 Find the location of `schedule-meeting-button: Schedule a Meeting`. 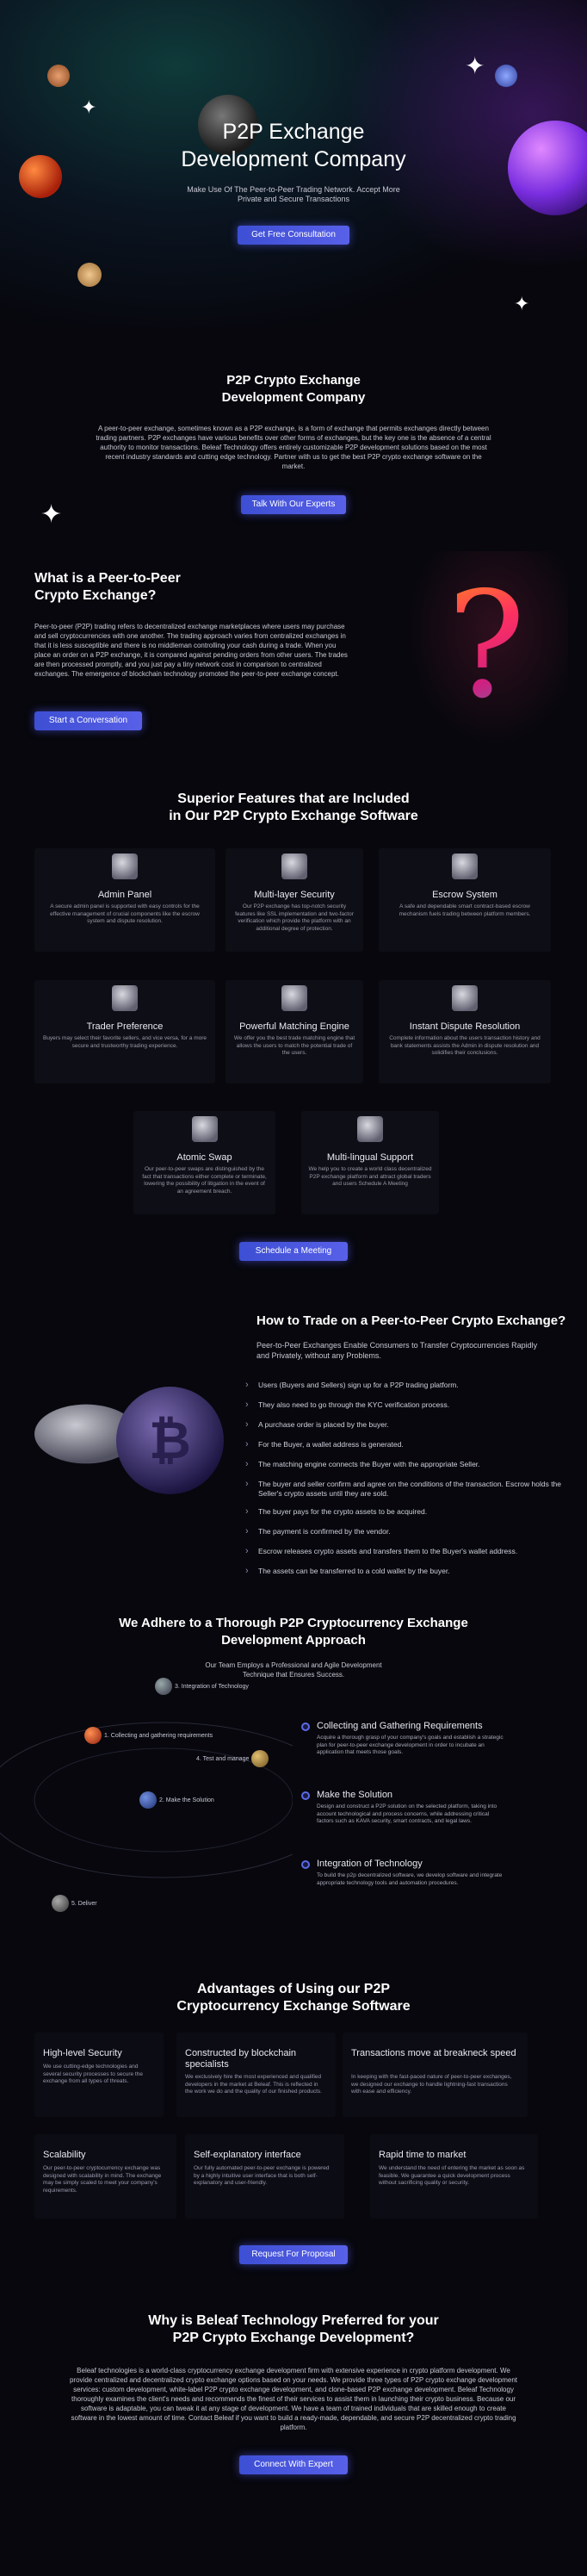

schedule-meeting-button: Schedule a Meeting is located at coordinates (293, 1251).